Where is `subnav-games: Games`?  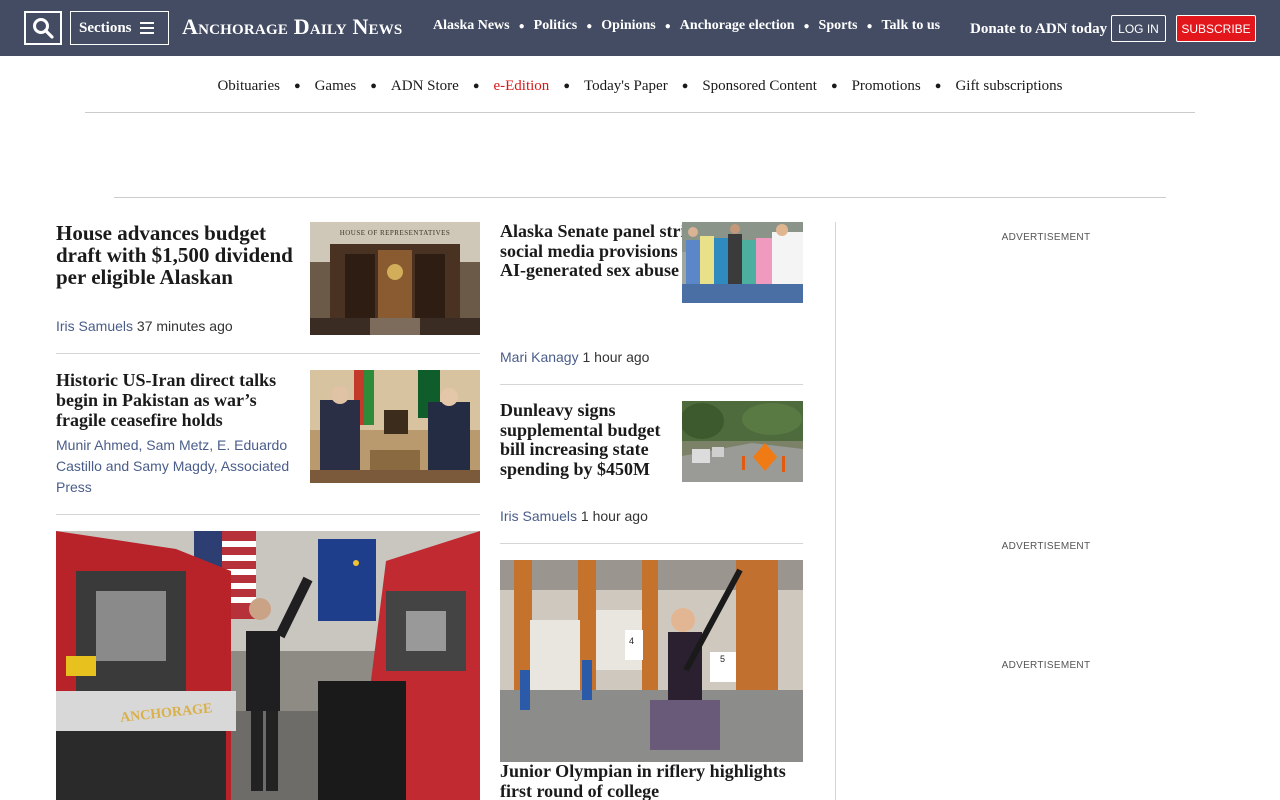 subnav-games: Games is located at coordinates (336, 86).